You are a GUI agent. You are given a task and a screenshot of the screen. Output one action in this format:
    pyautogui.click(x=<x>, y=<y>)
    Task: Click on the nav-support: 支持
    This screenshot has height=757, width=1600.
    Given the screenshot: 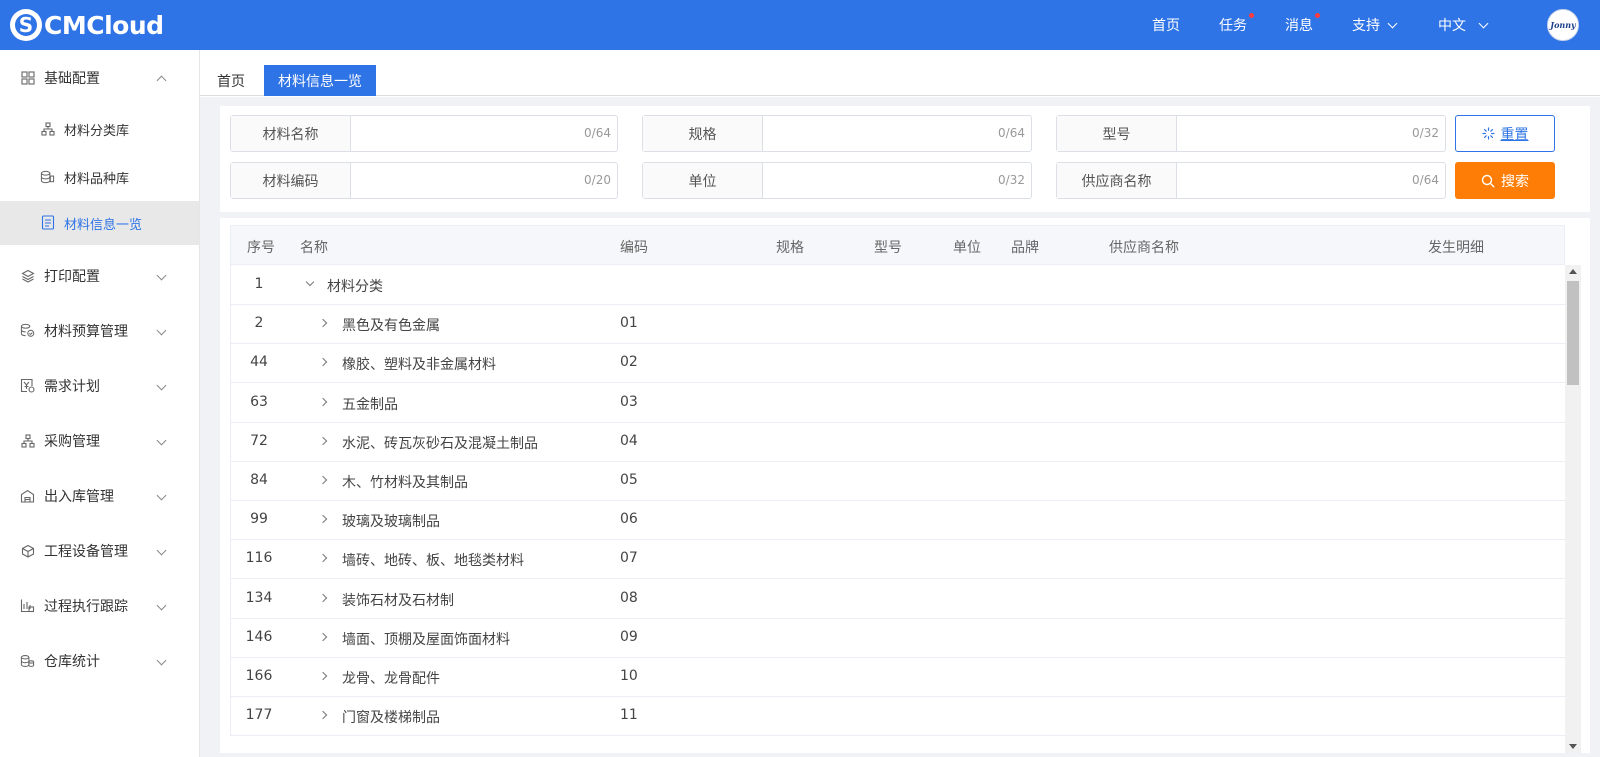 What is the action you would take?
    pyautogui.click(x=1375, y=25)
    